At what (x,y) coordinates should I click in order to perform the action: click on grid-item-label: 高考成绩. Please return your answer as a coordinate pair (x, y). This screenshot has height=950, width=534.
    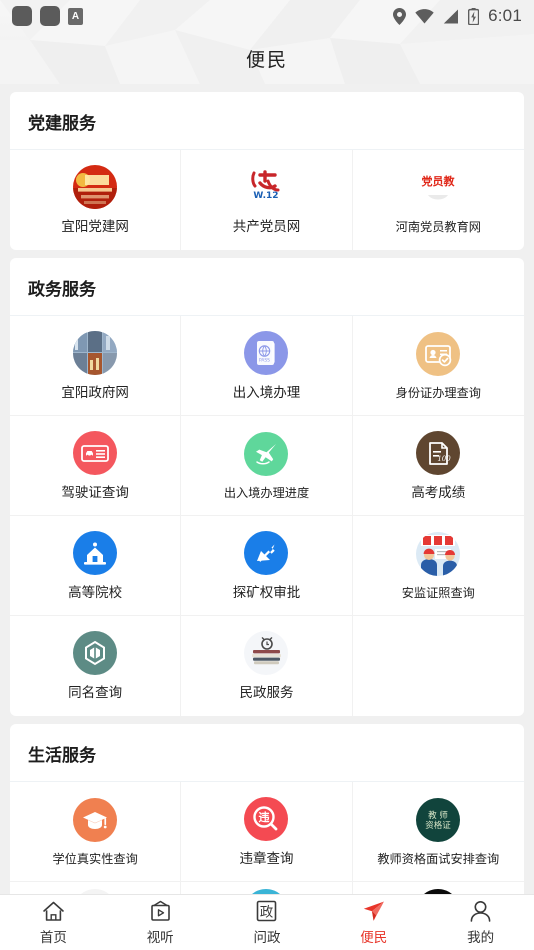
    Looking at the image, I should click on (438, 492).